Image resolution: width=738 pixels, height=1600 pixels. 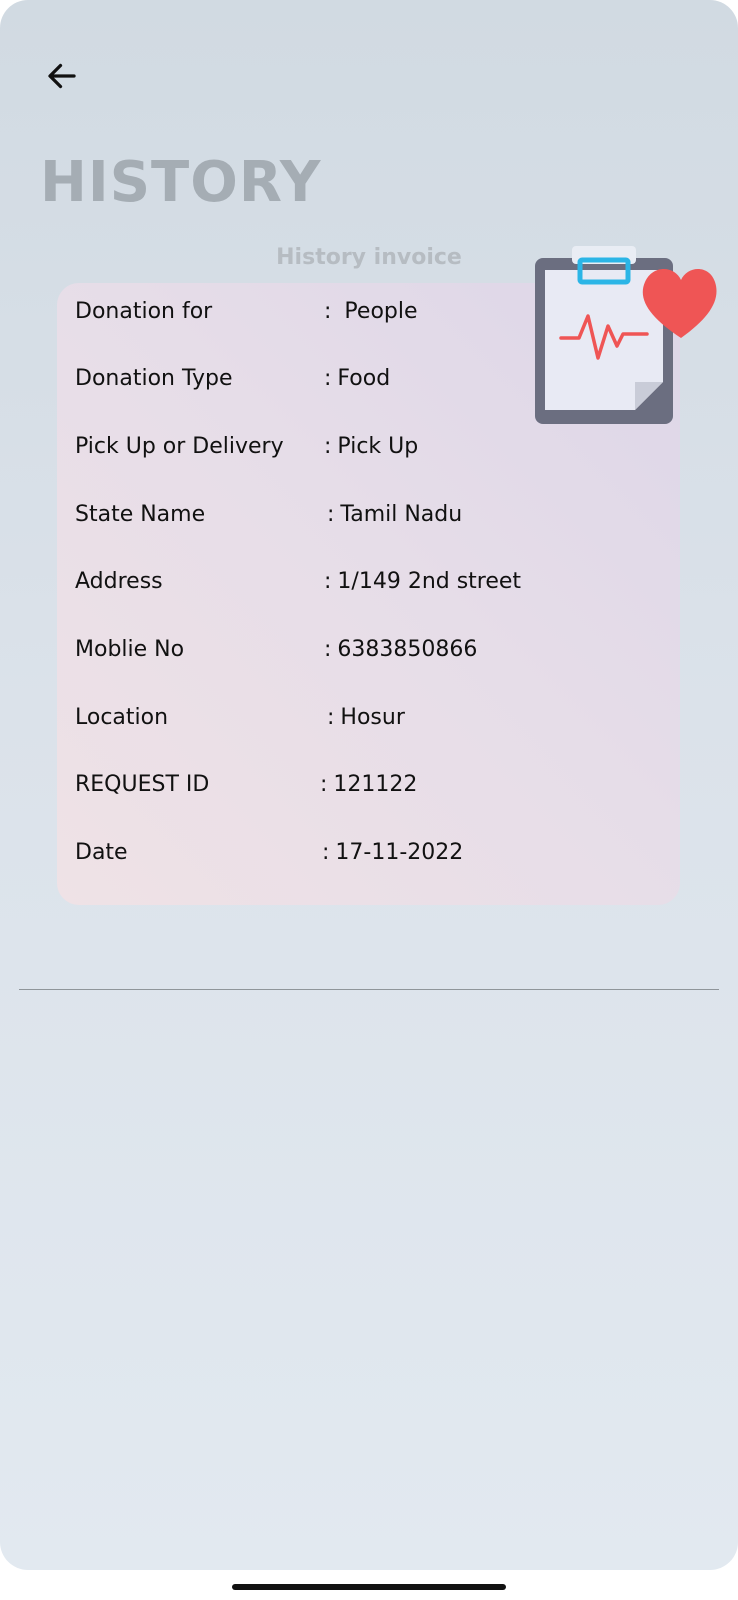 What do you see at coordinates (626, 335) in the screenshot?
I see `medical-clipboard-heart-icon` at bounding box center [626, 335].